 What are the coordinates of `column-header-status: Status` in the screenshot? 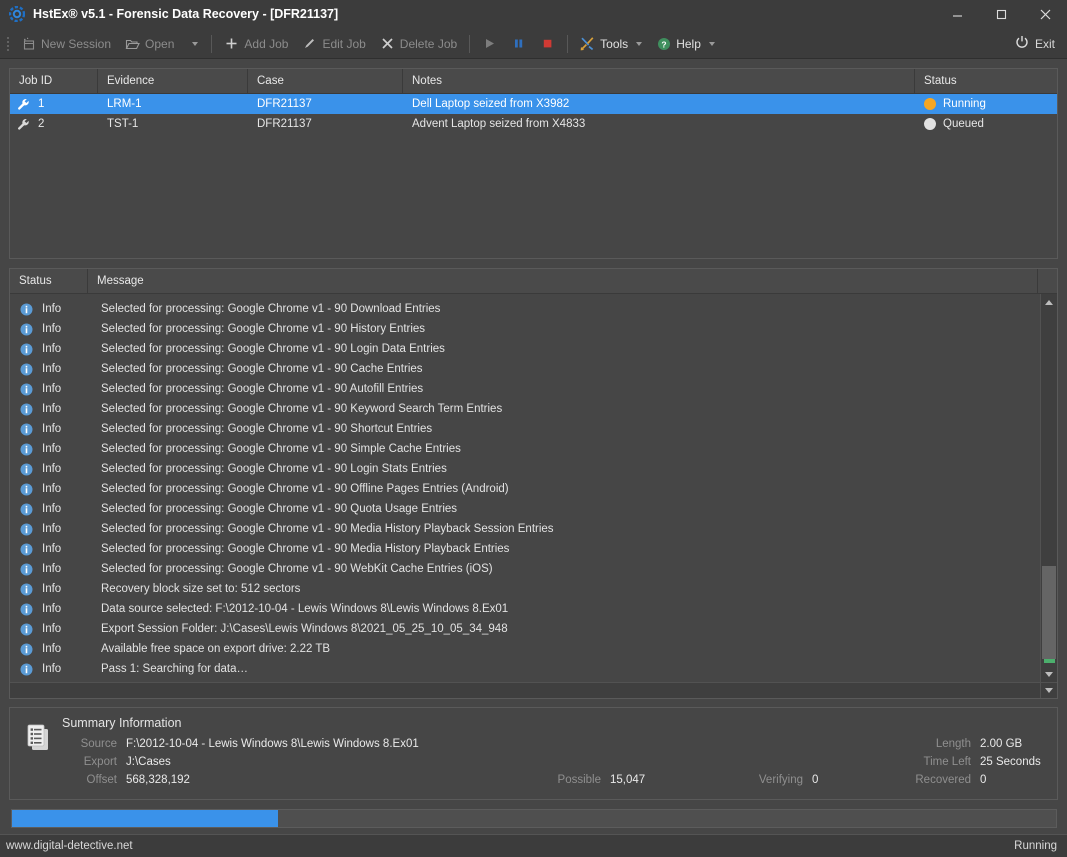 It's located at (986, 81).